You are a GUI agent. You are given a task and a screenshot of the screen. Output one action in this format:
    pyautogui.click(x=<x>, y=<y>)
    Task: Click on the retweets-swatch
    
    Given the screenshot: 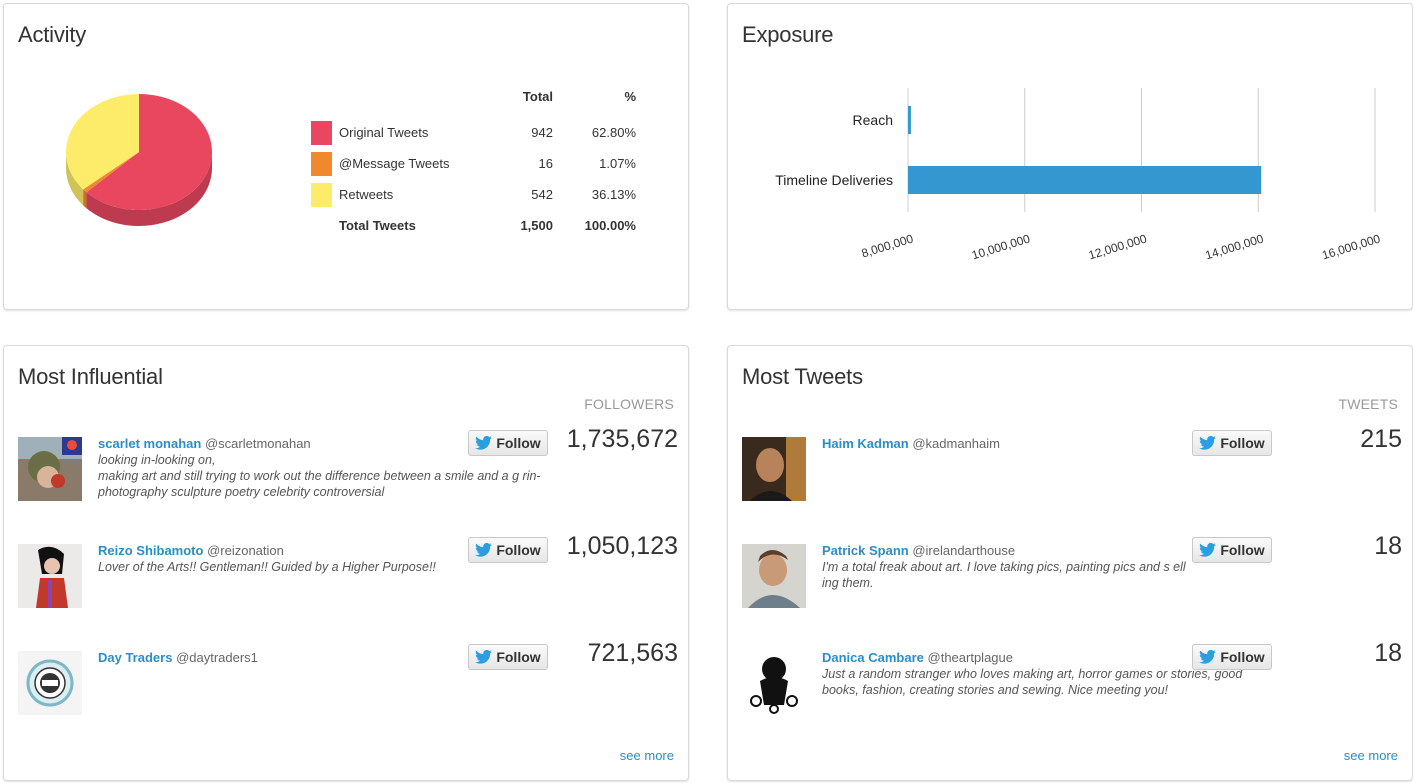 What is the action you would take?
    pyautogui.click(x=321, y=195)
    